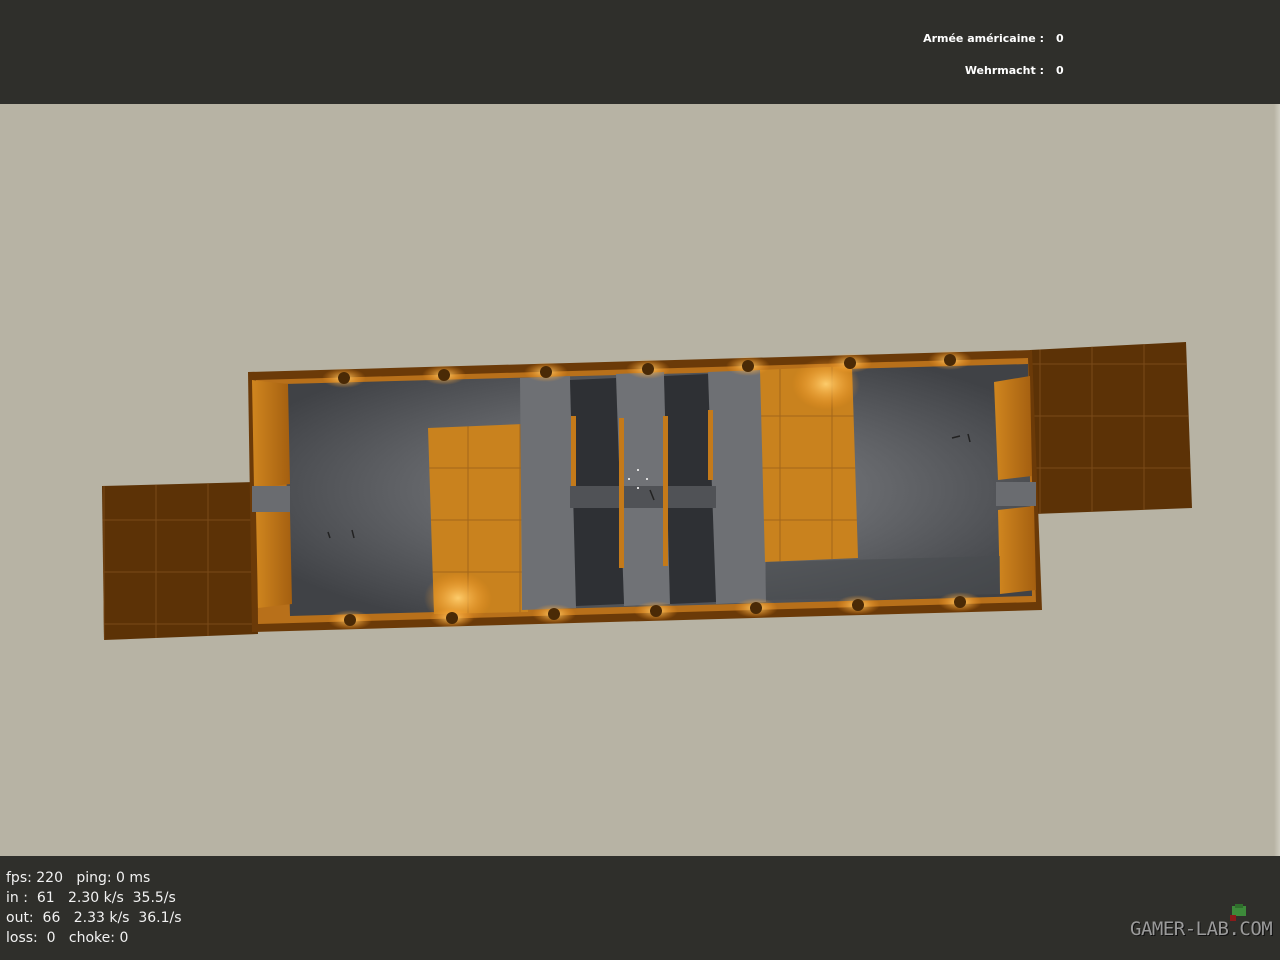 The height and width of the screenshot is (960, 1280). Describe the element at coordinates (809, 460) in the screenshot. I see `cover-block-right` at that location.